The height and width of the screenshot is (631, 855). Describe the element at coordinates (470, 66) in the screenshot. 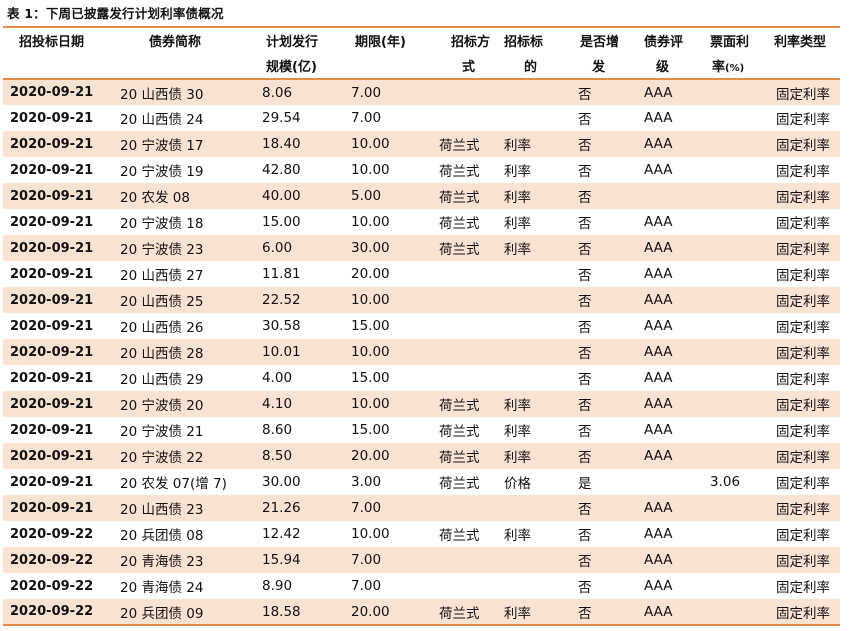

I see `header-method-line2: 式` at that location.